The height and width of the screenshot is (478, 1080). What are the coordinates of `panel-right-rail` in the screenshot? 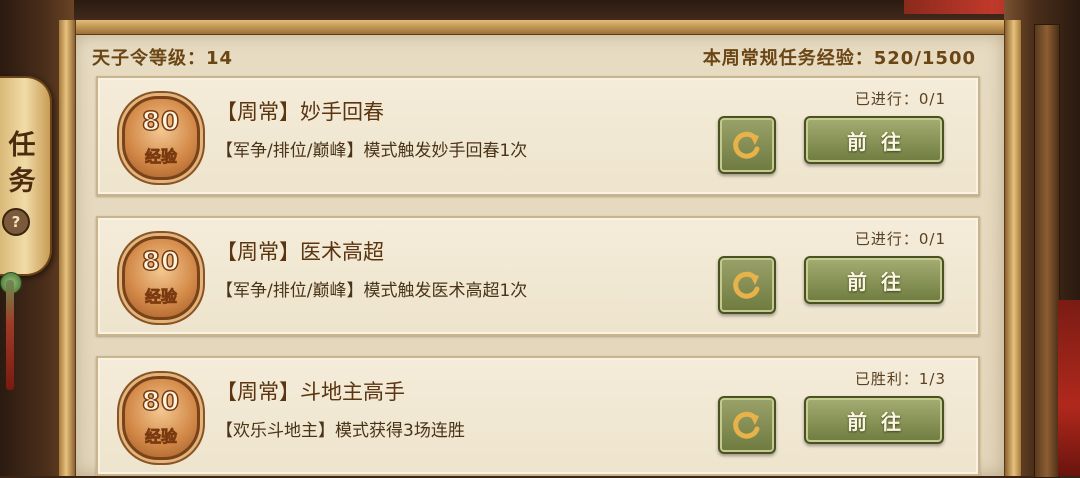 It's located at (1013, 248).